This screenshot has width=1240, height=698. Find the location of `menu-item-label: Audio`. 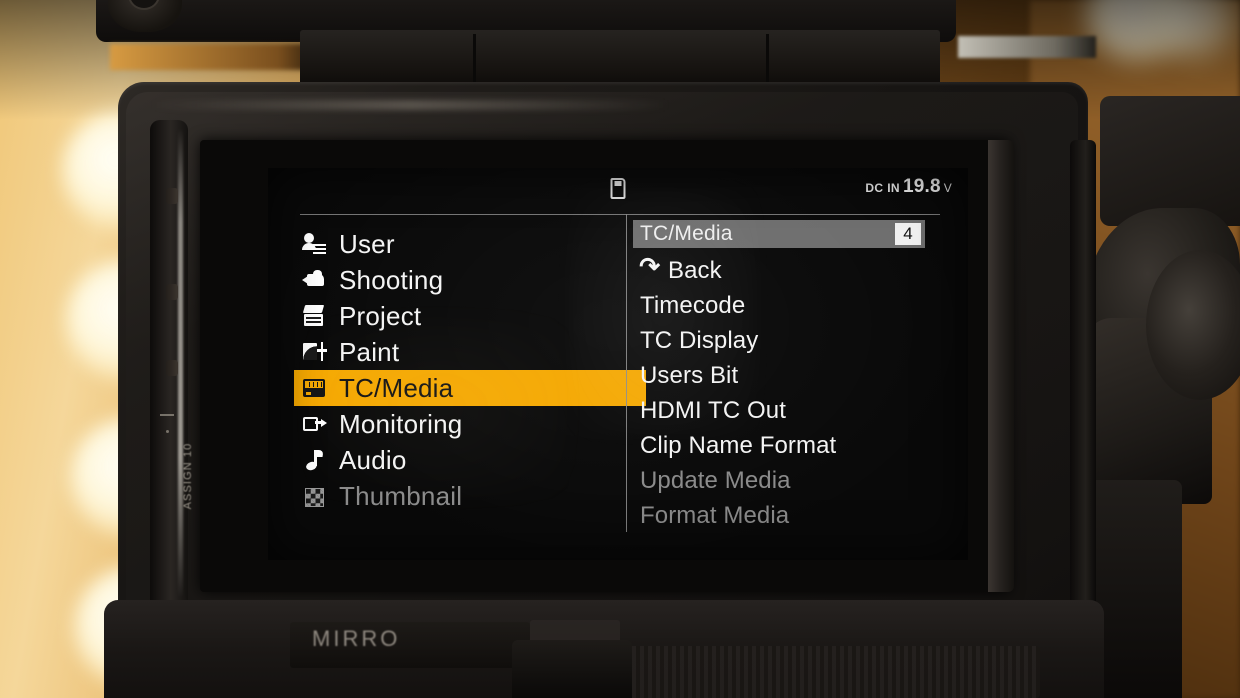

menu-item-label: Audio is located at coordinates (373, 459).